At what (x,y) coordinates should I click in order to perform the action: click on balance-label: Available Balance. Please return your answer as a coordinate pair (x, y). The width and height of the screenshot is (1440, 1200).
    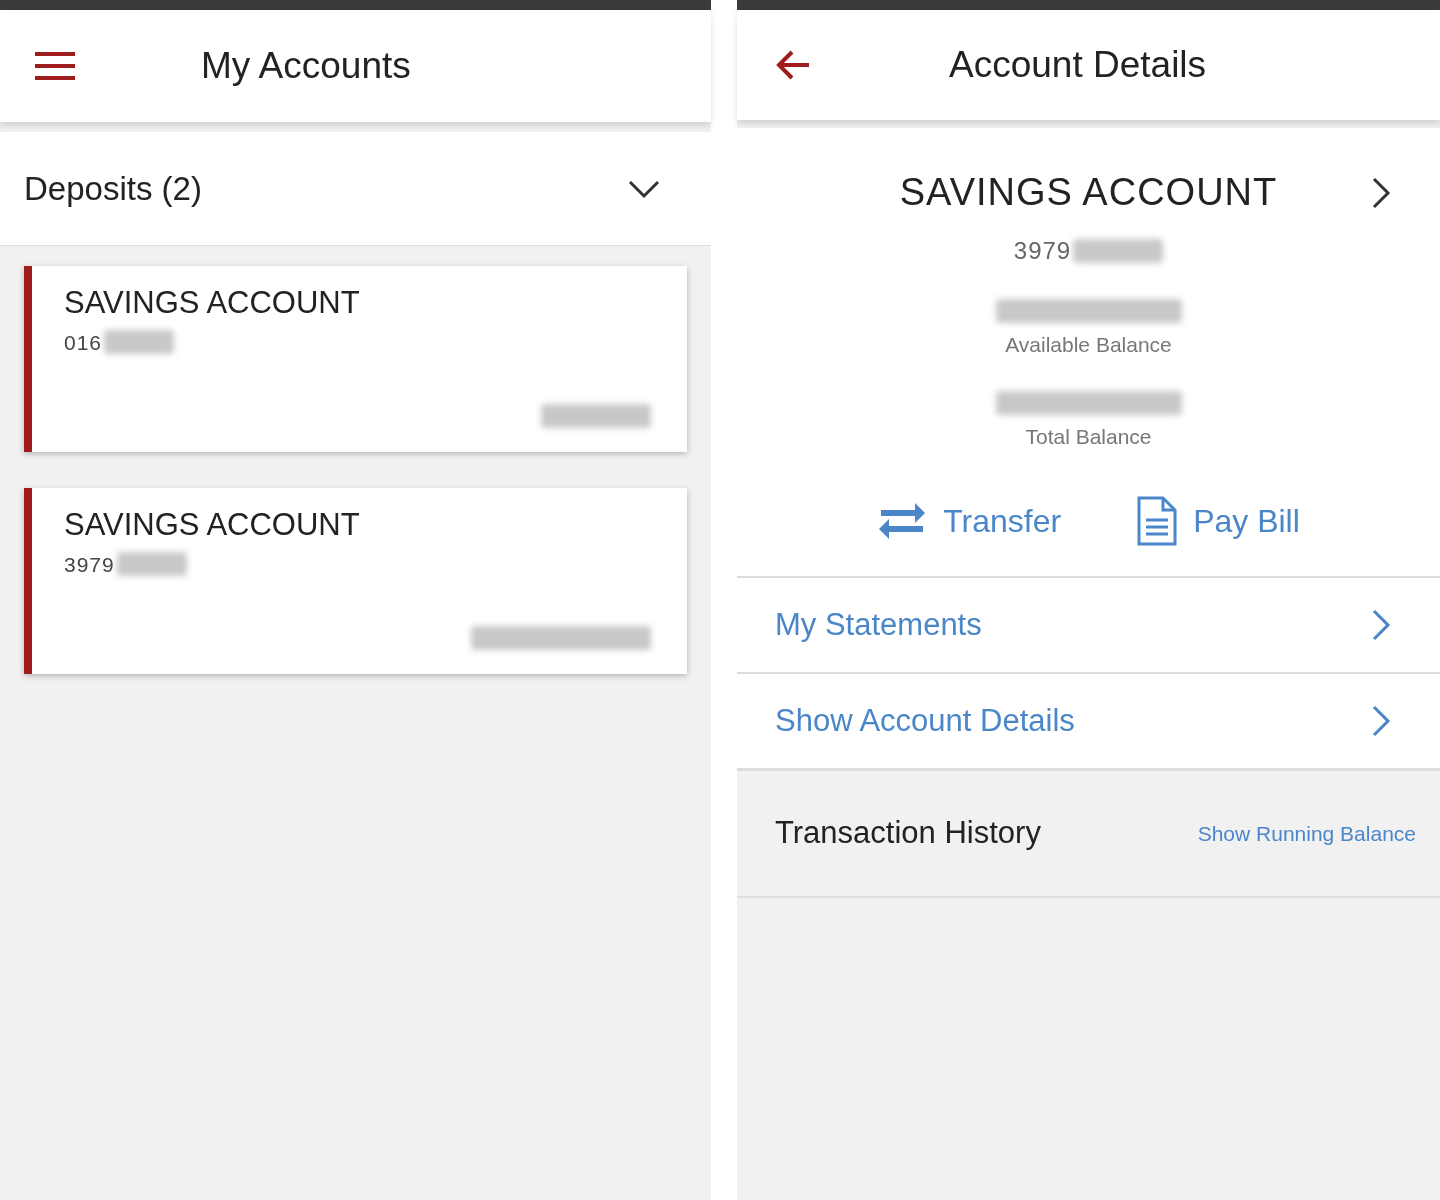
    Looking at the image, I should click on (1088, 345).